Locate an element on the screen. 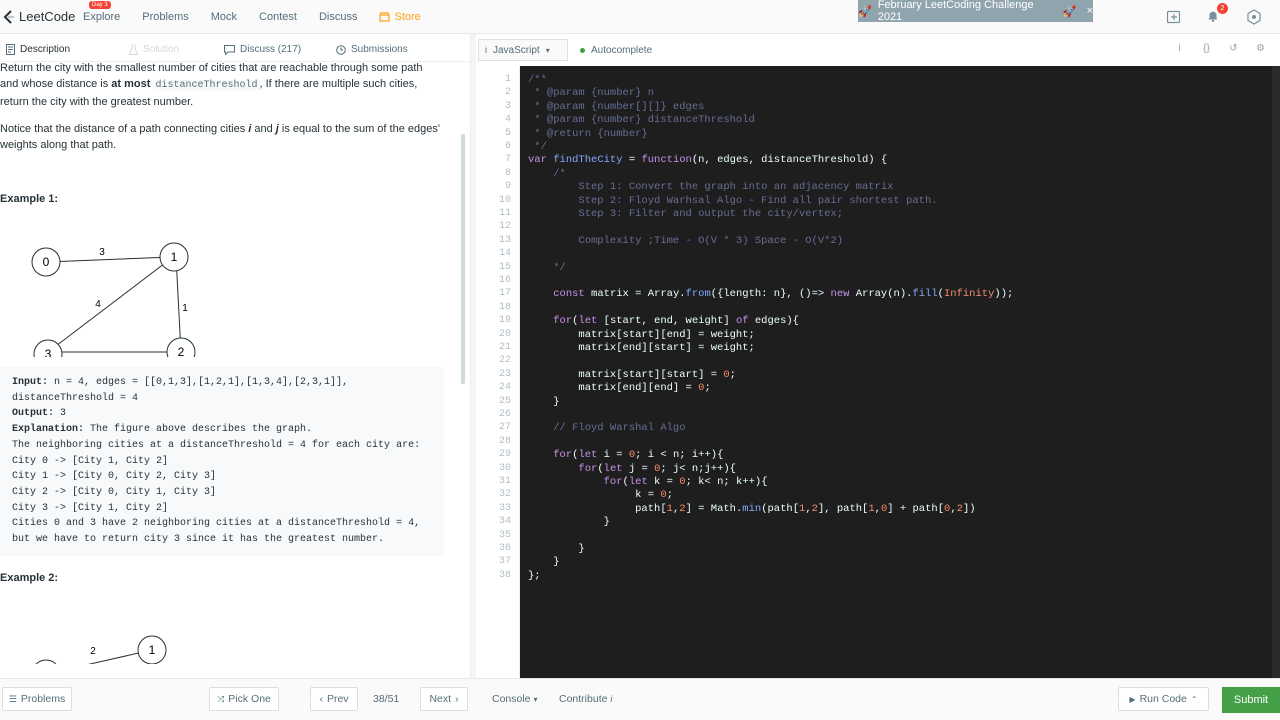 Image resolution: width=1280 pixels, height=720 pixels. nav-mock: Mock is located at coordinates (224, 17).